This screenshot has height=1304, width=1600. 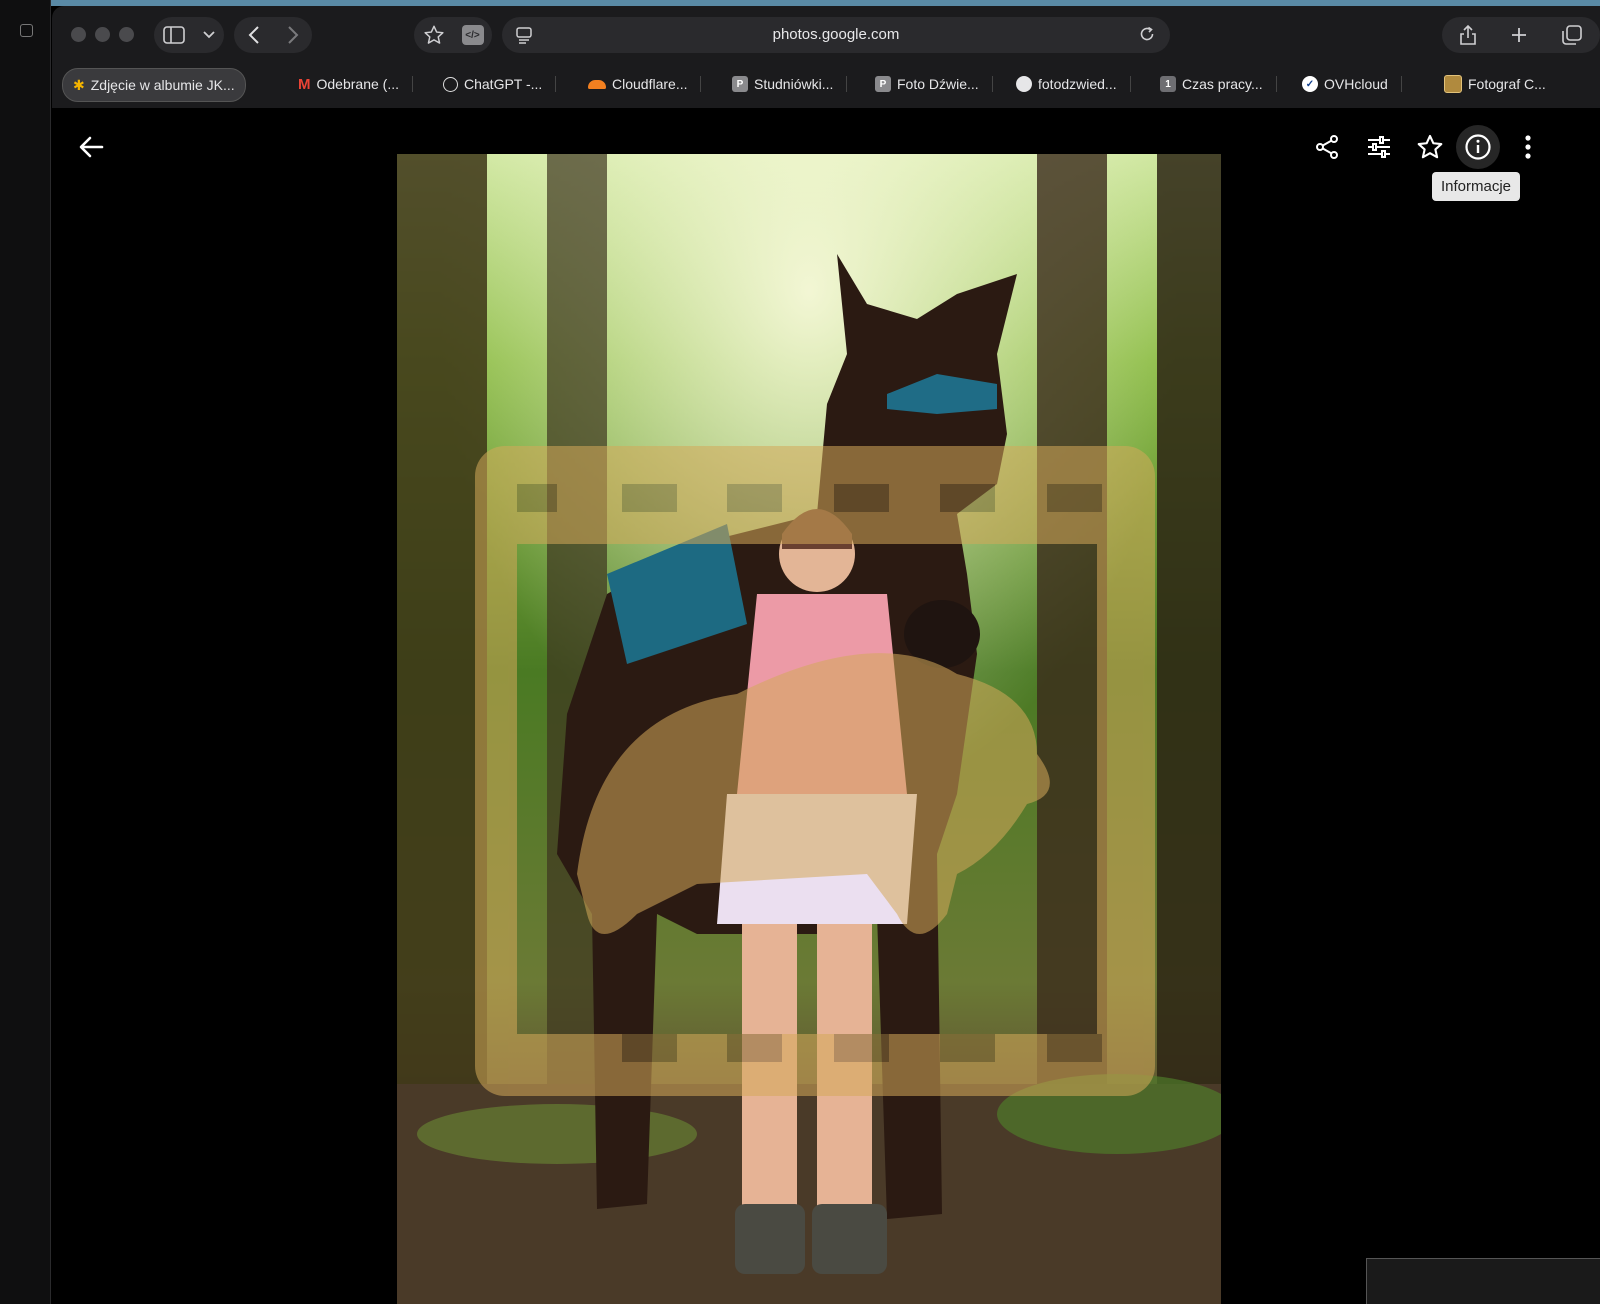 What do you see at coordinates (78, 34) in the screenshot?
I see `close-window-button` at bounding box center [78, 34].